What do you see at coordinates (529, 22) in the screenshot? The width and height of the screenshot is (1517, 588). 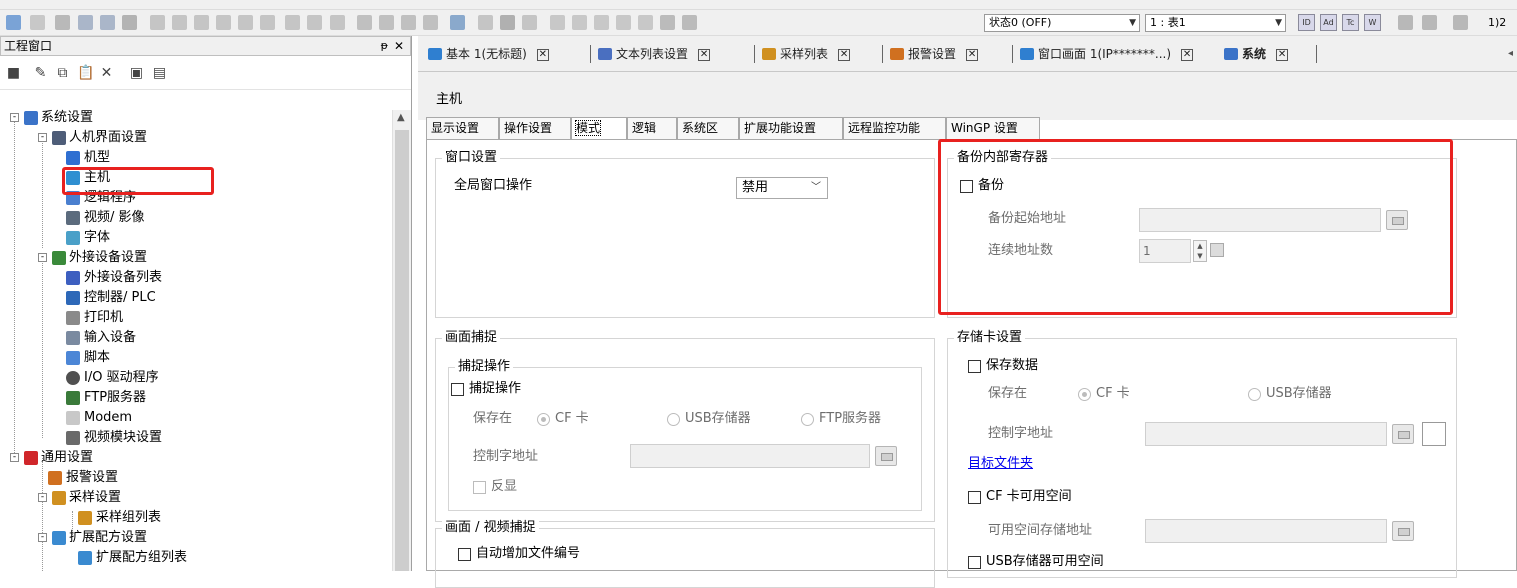 I see `toolbar-display-icon` at bounding box center [529, 22].